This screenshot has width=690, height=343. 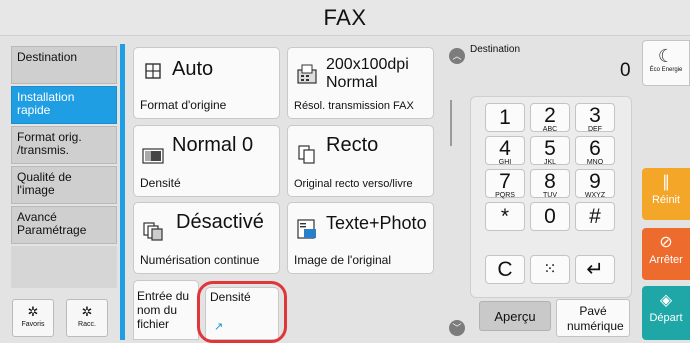 I want to click on window-title: FAX, so click(x=345, y=17).